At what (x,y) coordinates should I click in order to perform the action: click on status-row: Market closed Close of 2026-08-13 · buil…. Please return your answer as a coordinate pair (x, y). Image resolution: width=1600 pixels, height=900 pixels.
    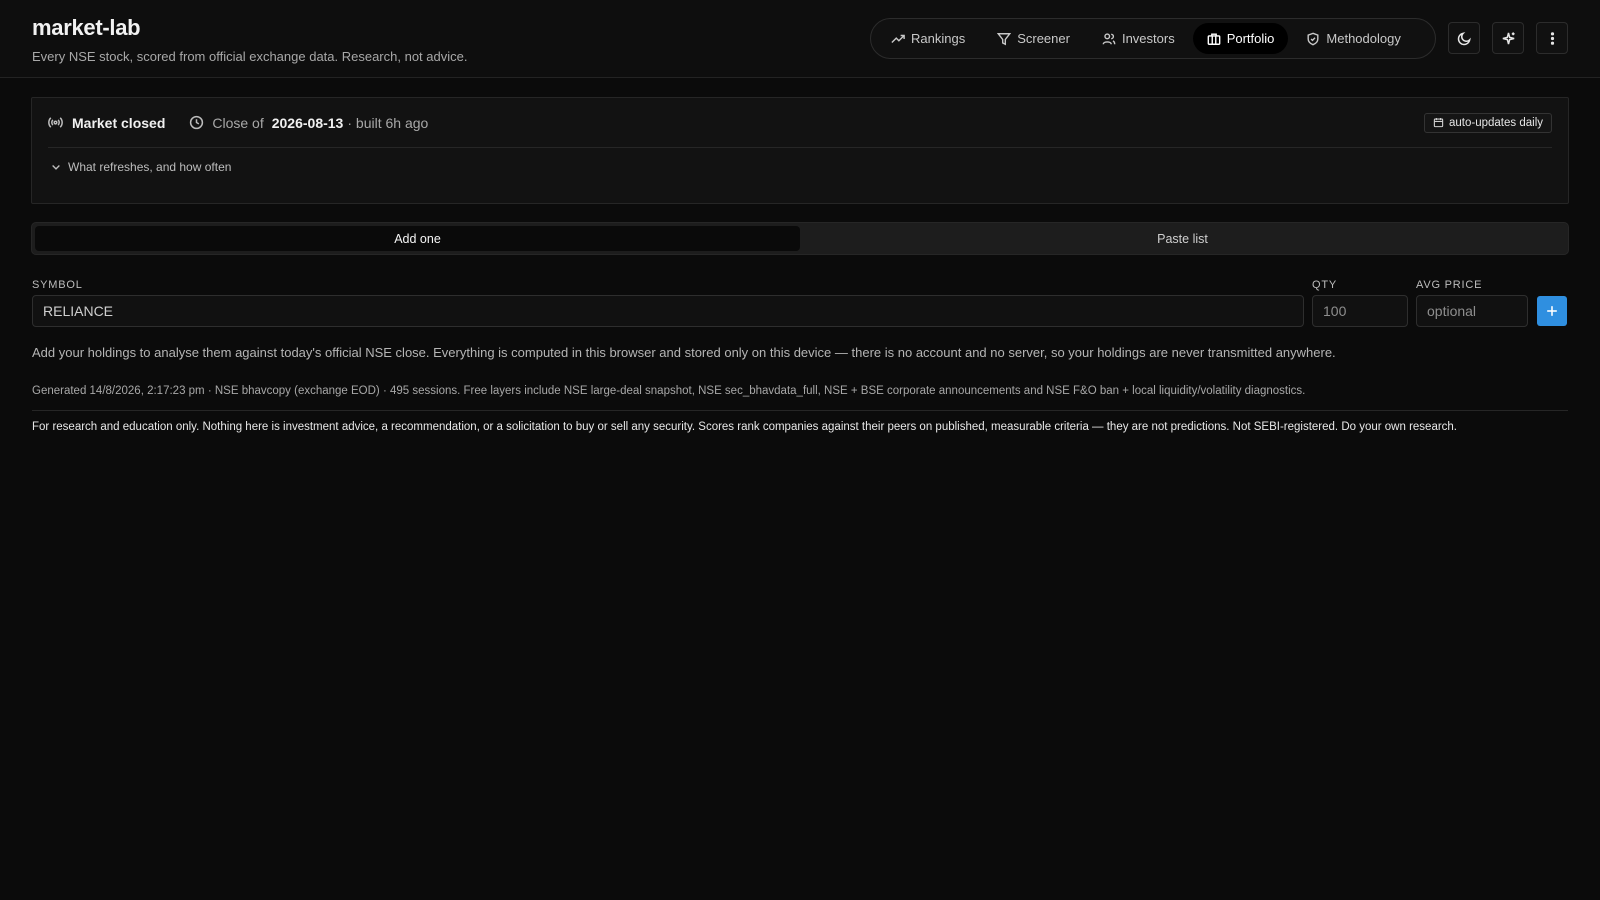
    Looking at the image, I should click on (800, 123).